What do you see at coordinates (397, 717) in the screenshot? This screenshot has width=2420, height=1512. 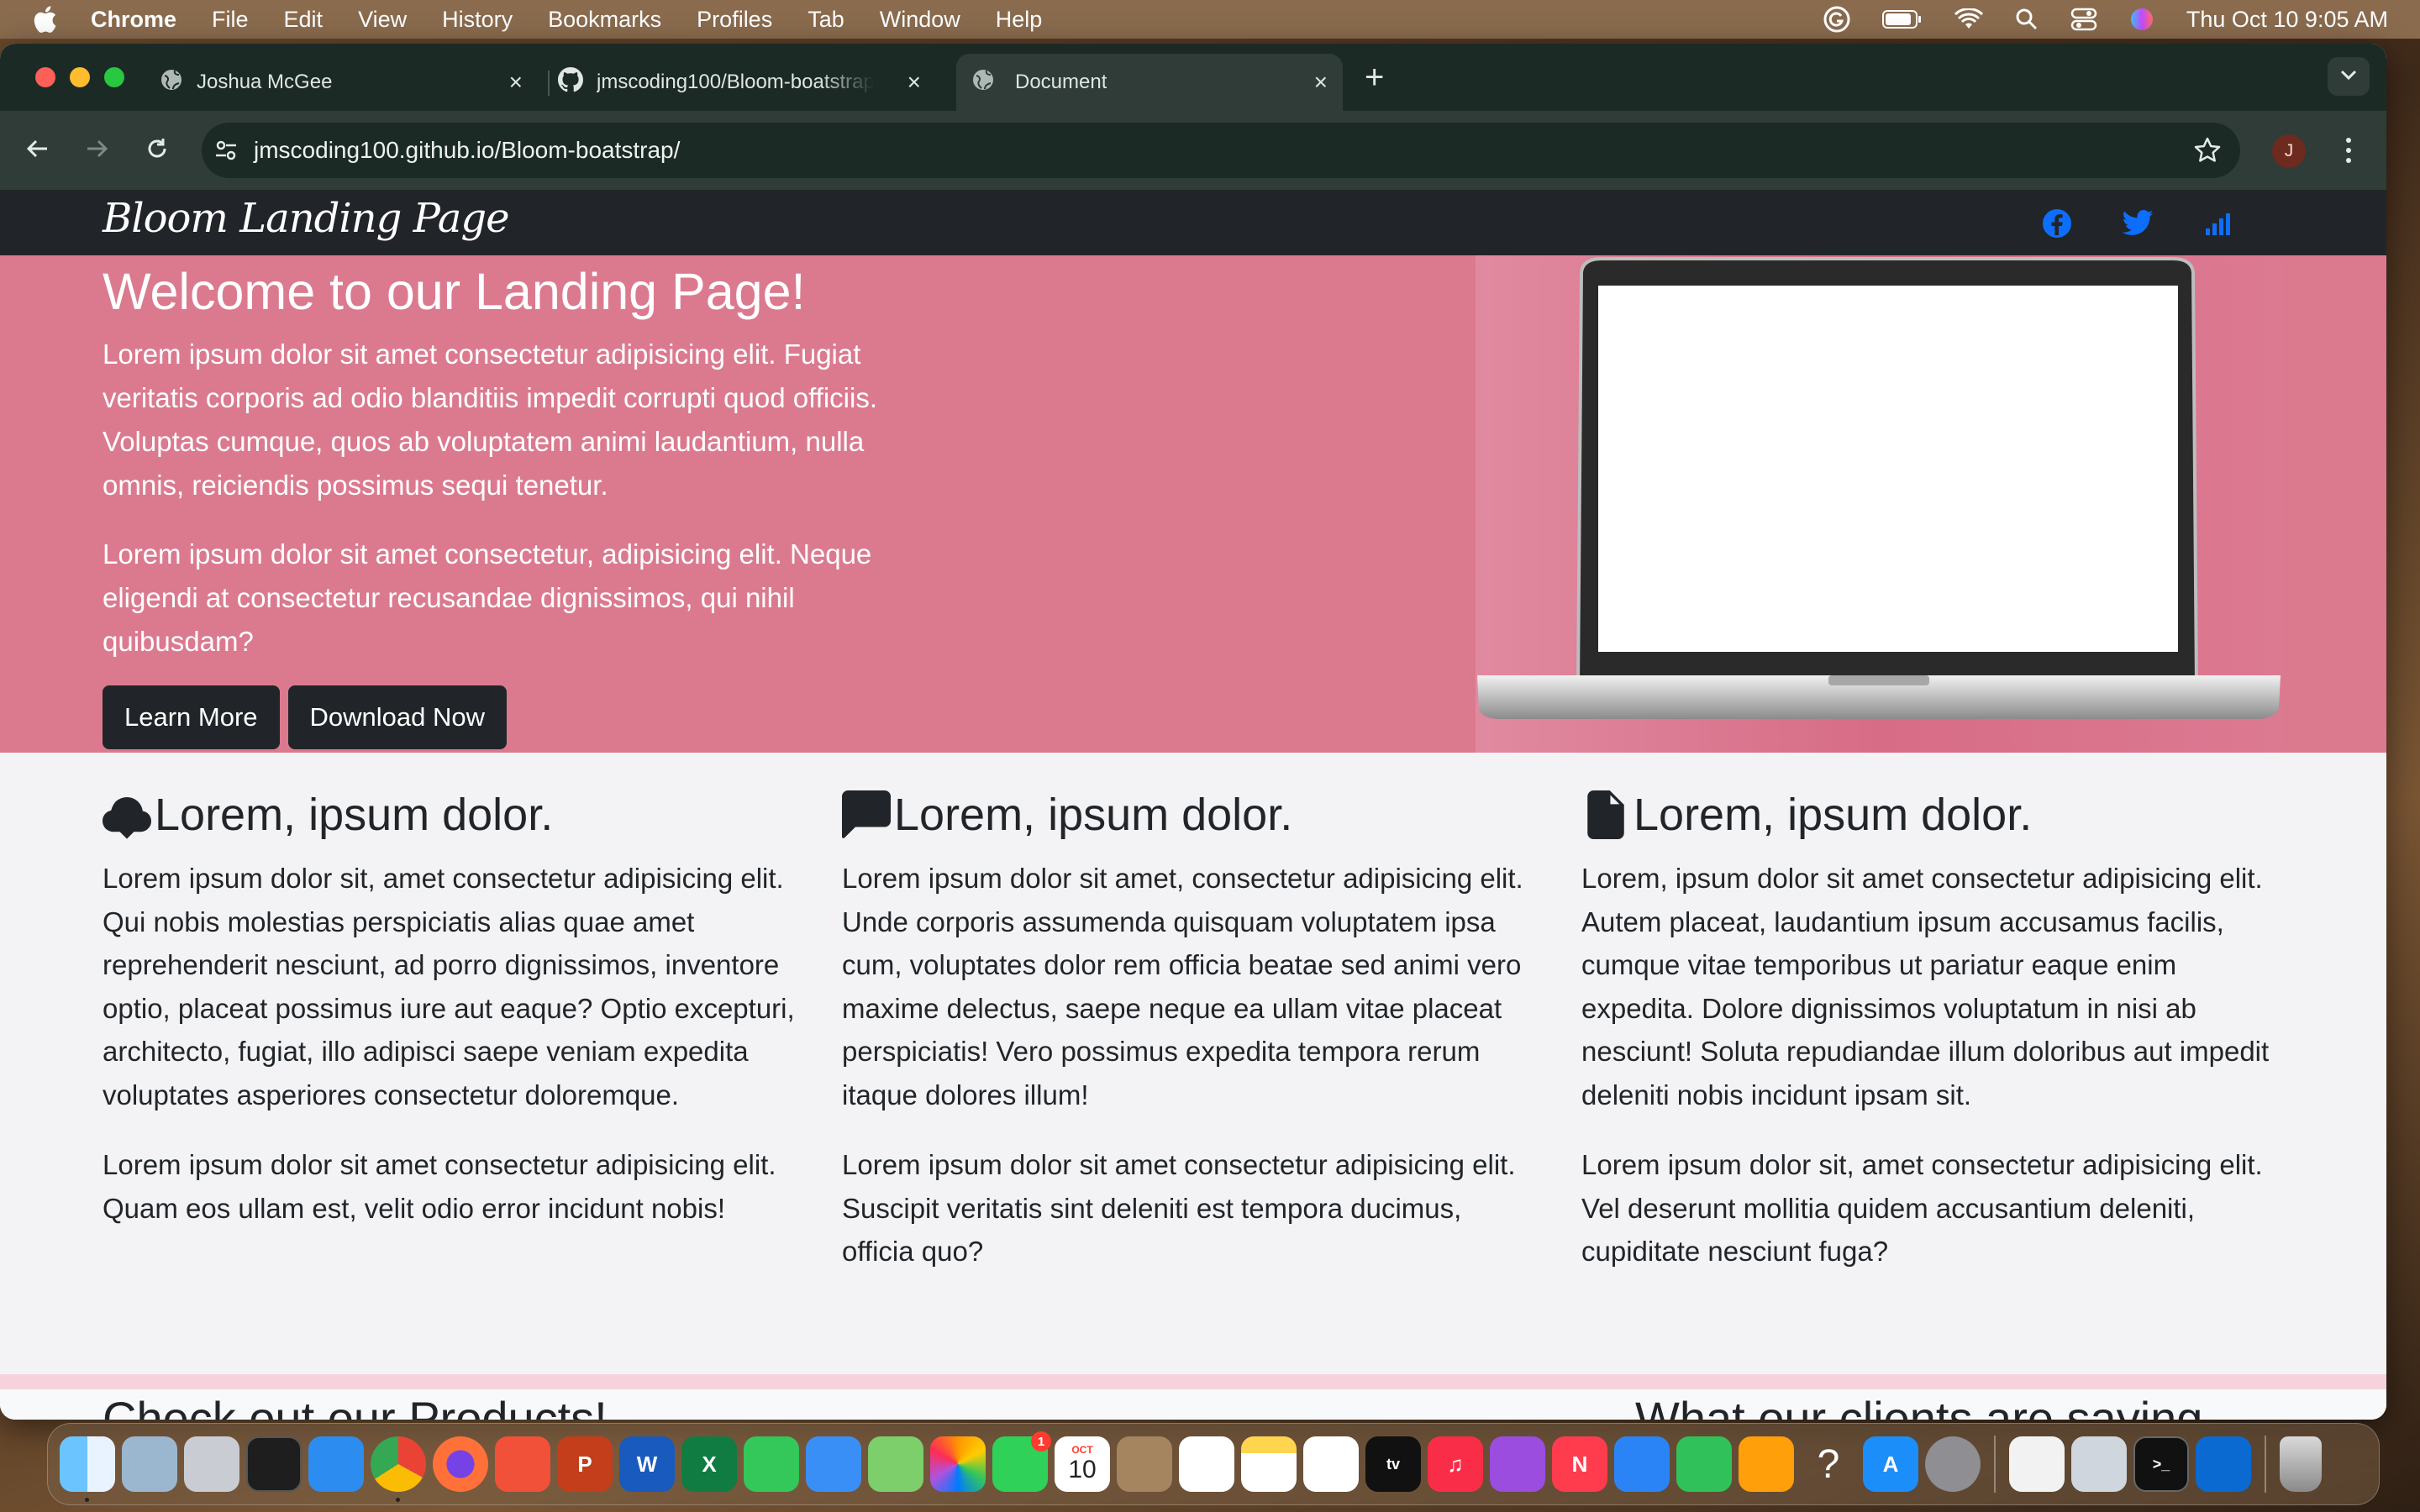 I see `download-now-button: Download Now` at bounding box center [397, 717].